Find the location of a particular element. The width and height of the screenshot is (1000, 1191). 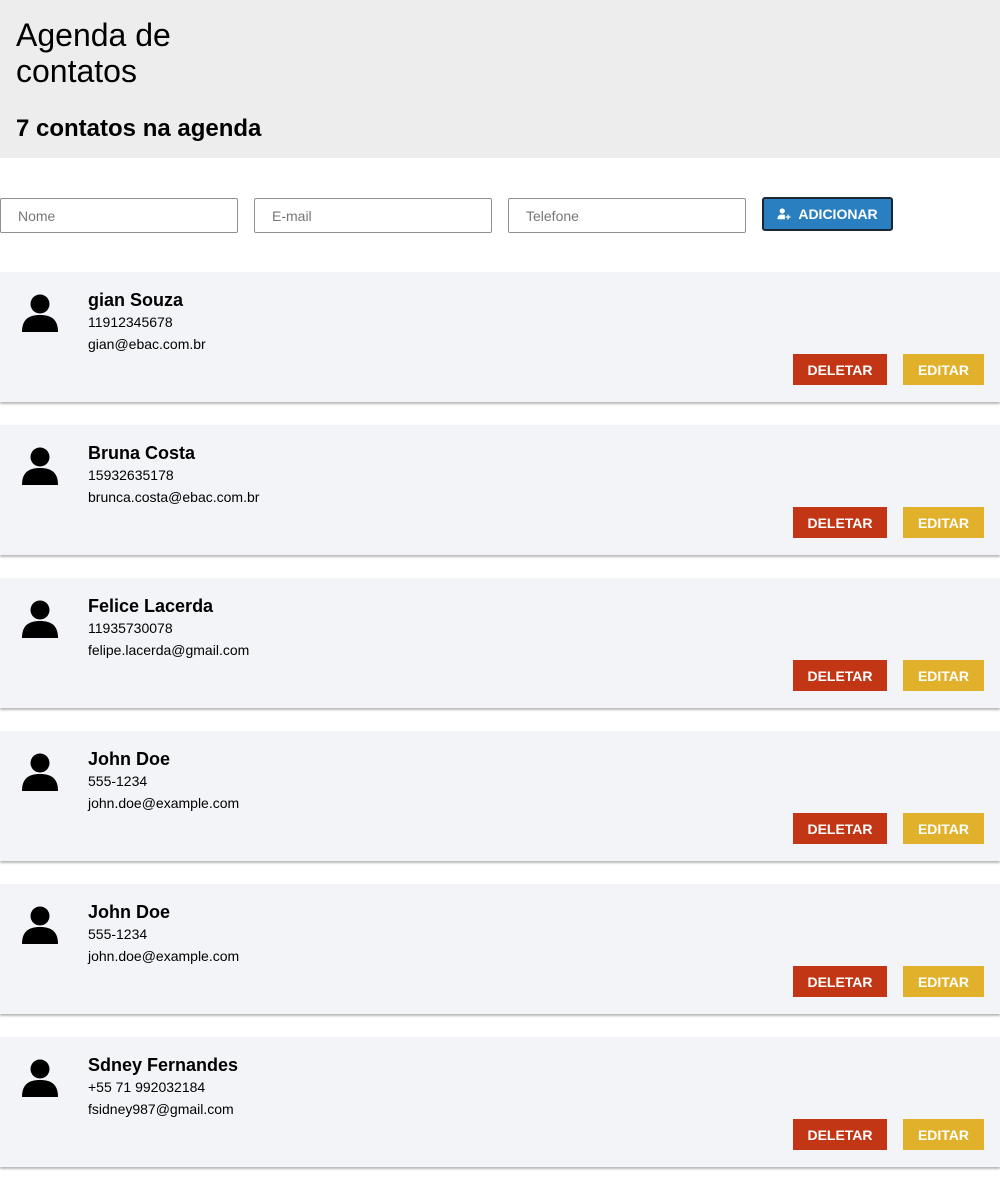

add-button: ADICIONAR is located at coordinates (827, 214).